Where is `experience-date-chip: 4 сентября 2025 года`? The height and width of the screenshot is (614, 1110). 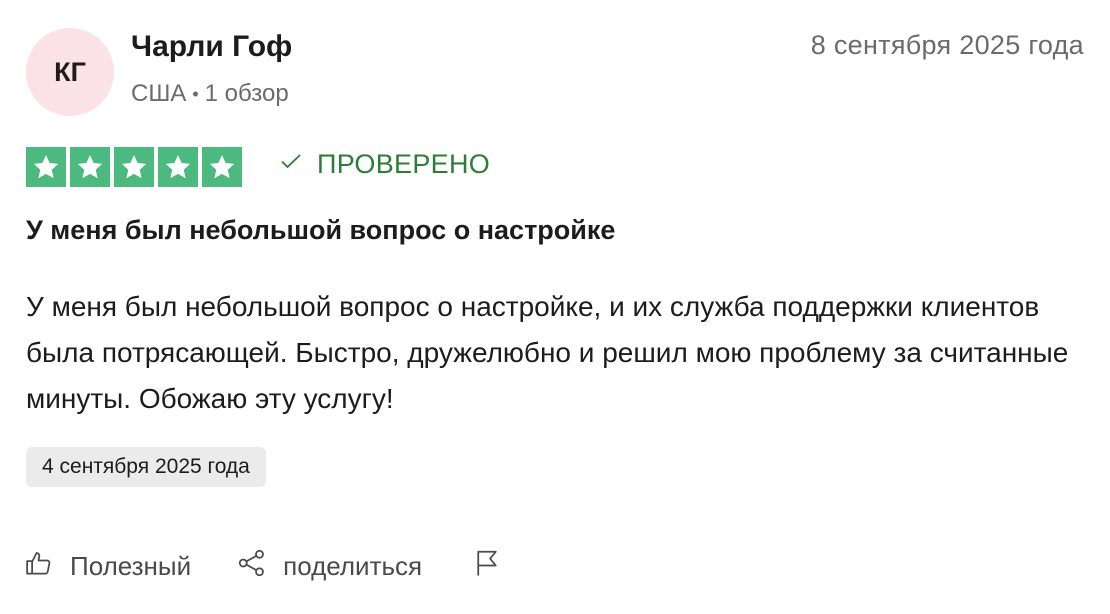 experience-date-chip: 4 сентября 2025 года is located at coordinates (146, 467).